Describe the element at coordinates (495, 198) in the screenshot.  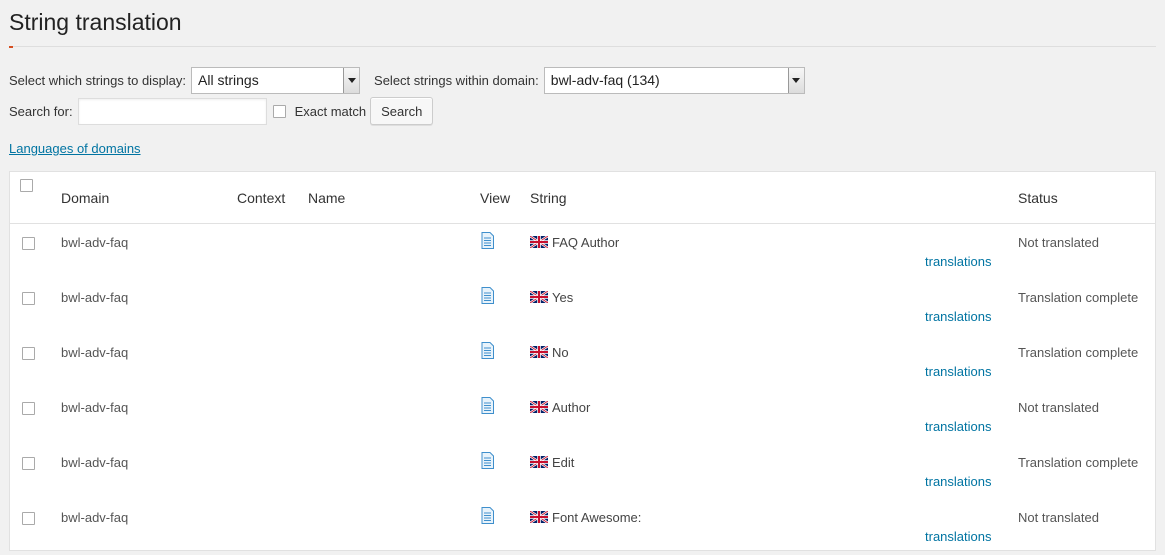
I see `header-view: View` at that location.